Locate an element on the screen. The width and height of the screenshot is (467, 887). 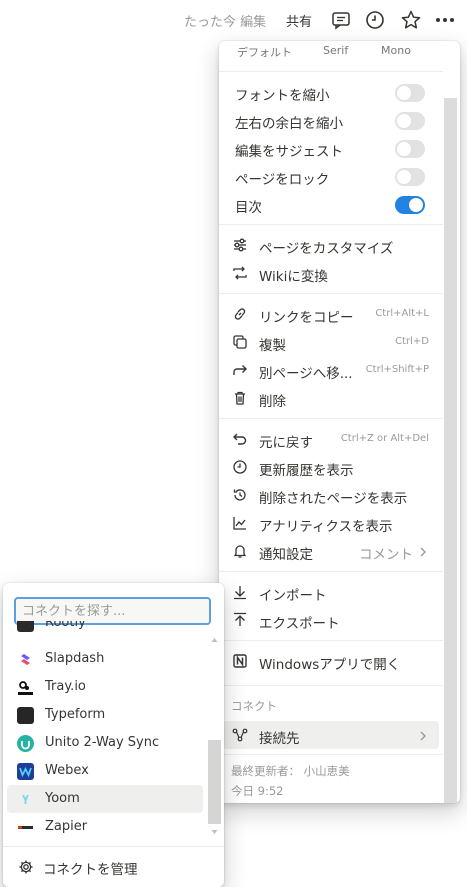
connect-section-label: コネクト is located at coordinates (254, 706).